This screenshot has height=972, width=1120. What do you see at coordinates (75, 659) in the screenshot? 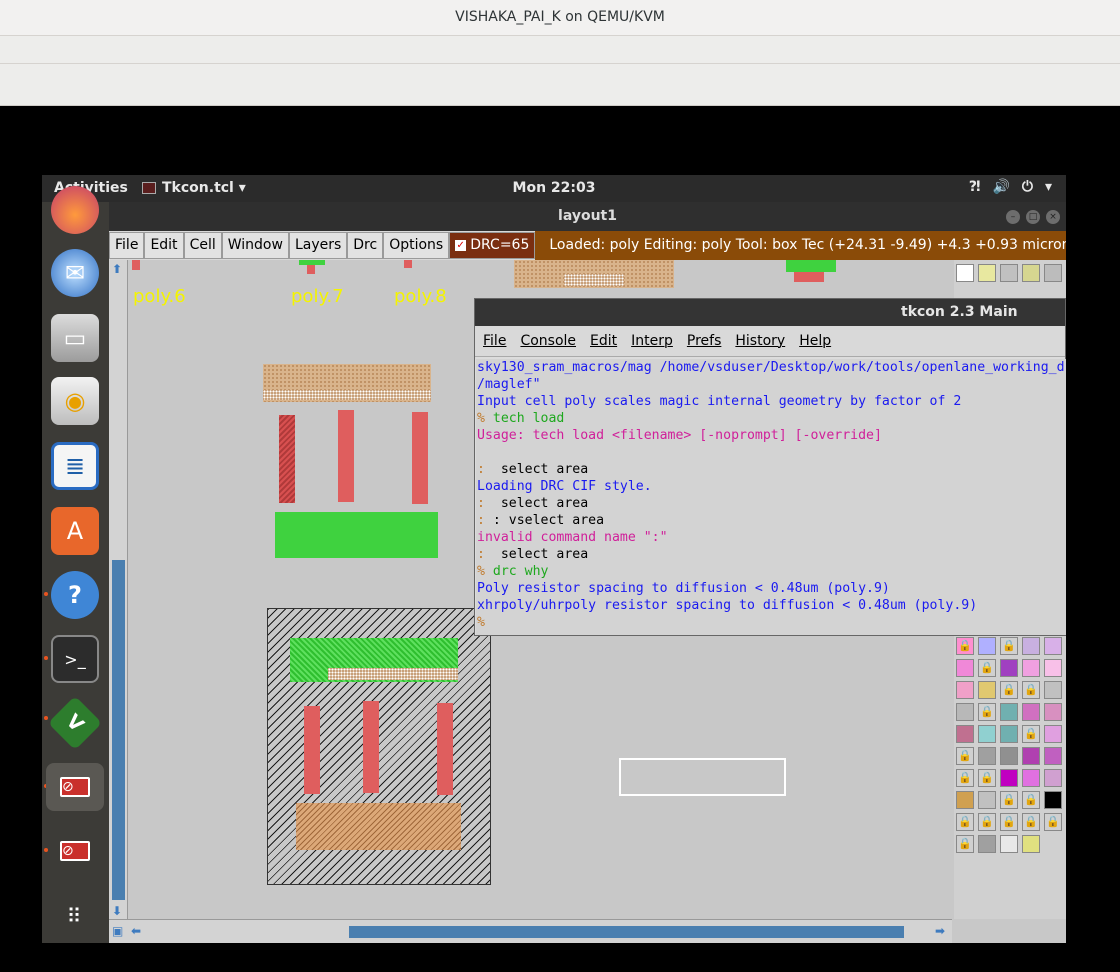
I see `terminal-icon: >_` at bounding box center [75, 659].